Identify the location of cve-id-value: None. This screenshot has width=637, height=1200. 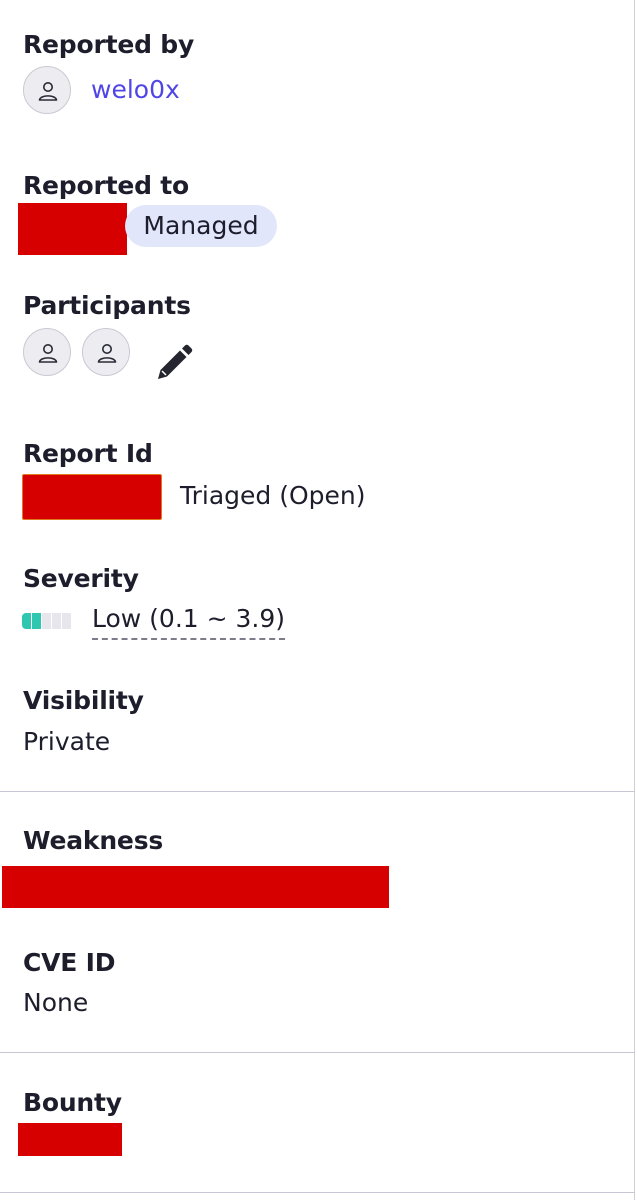
(56, 1002).